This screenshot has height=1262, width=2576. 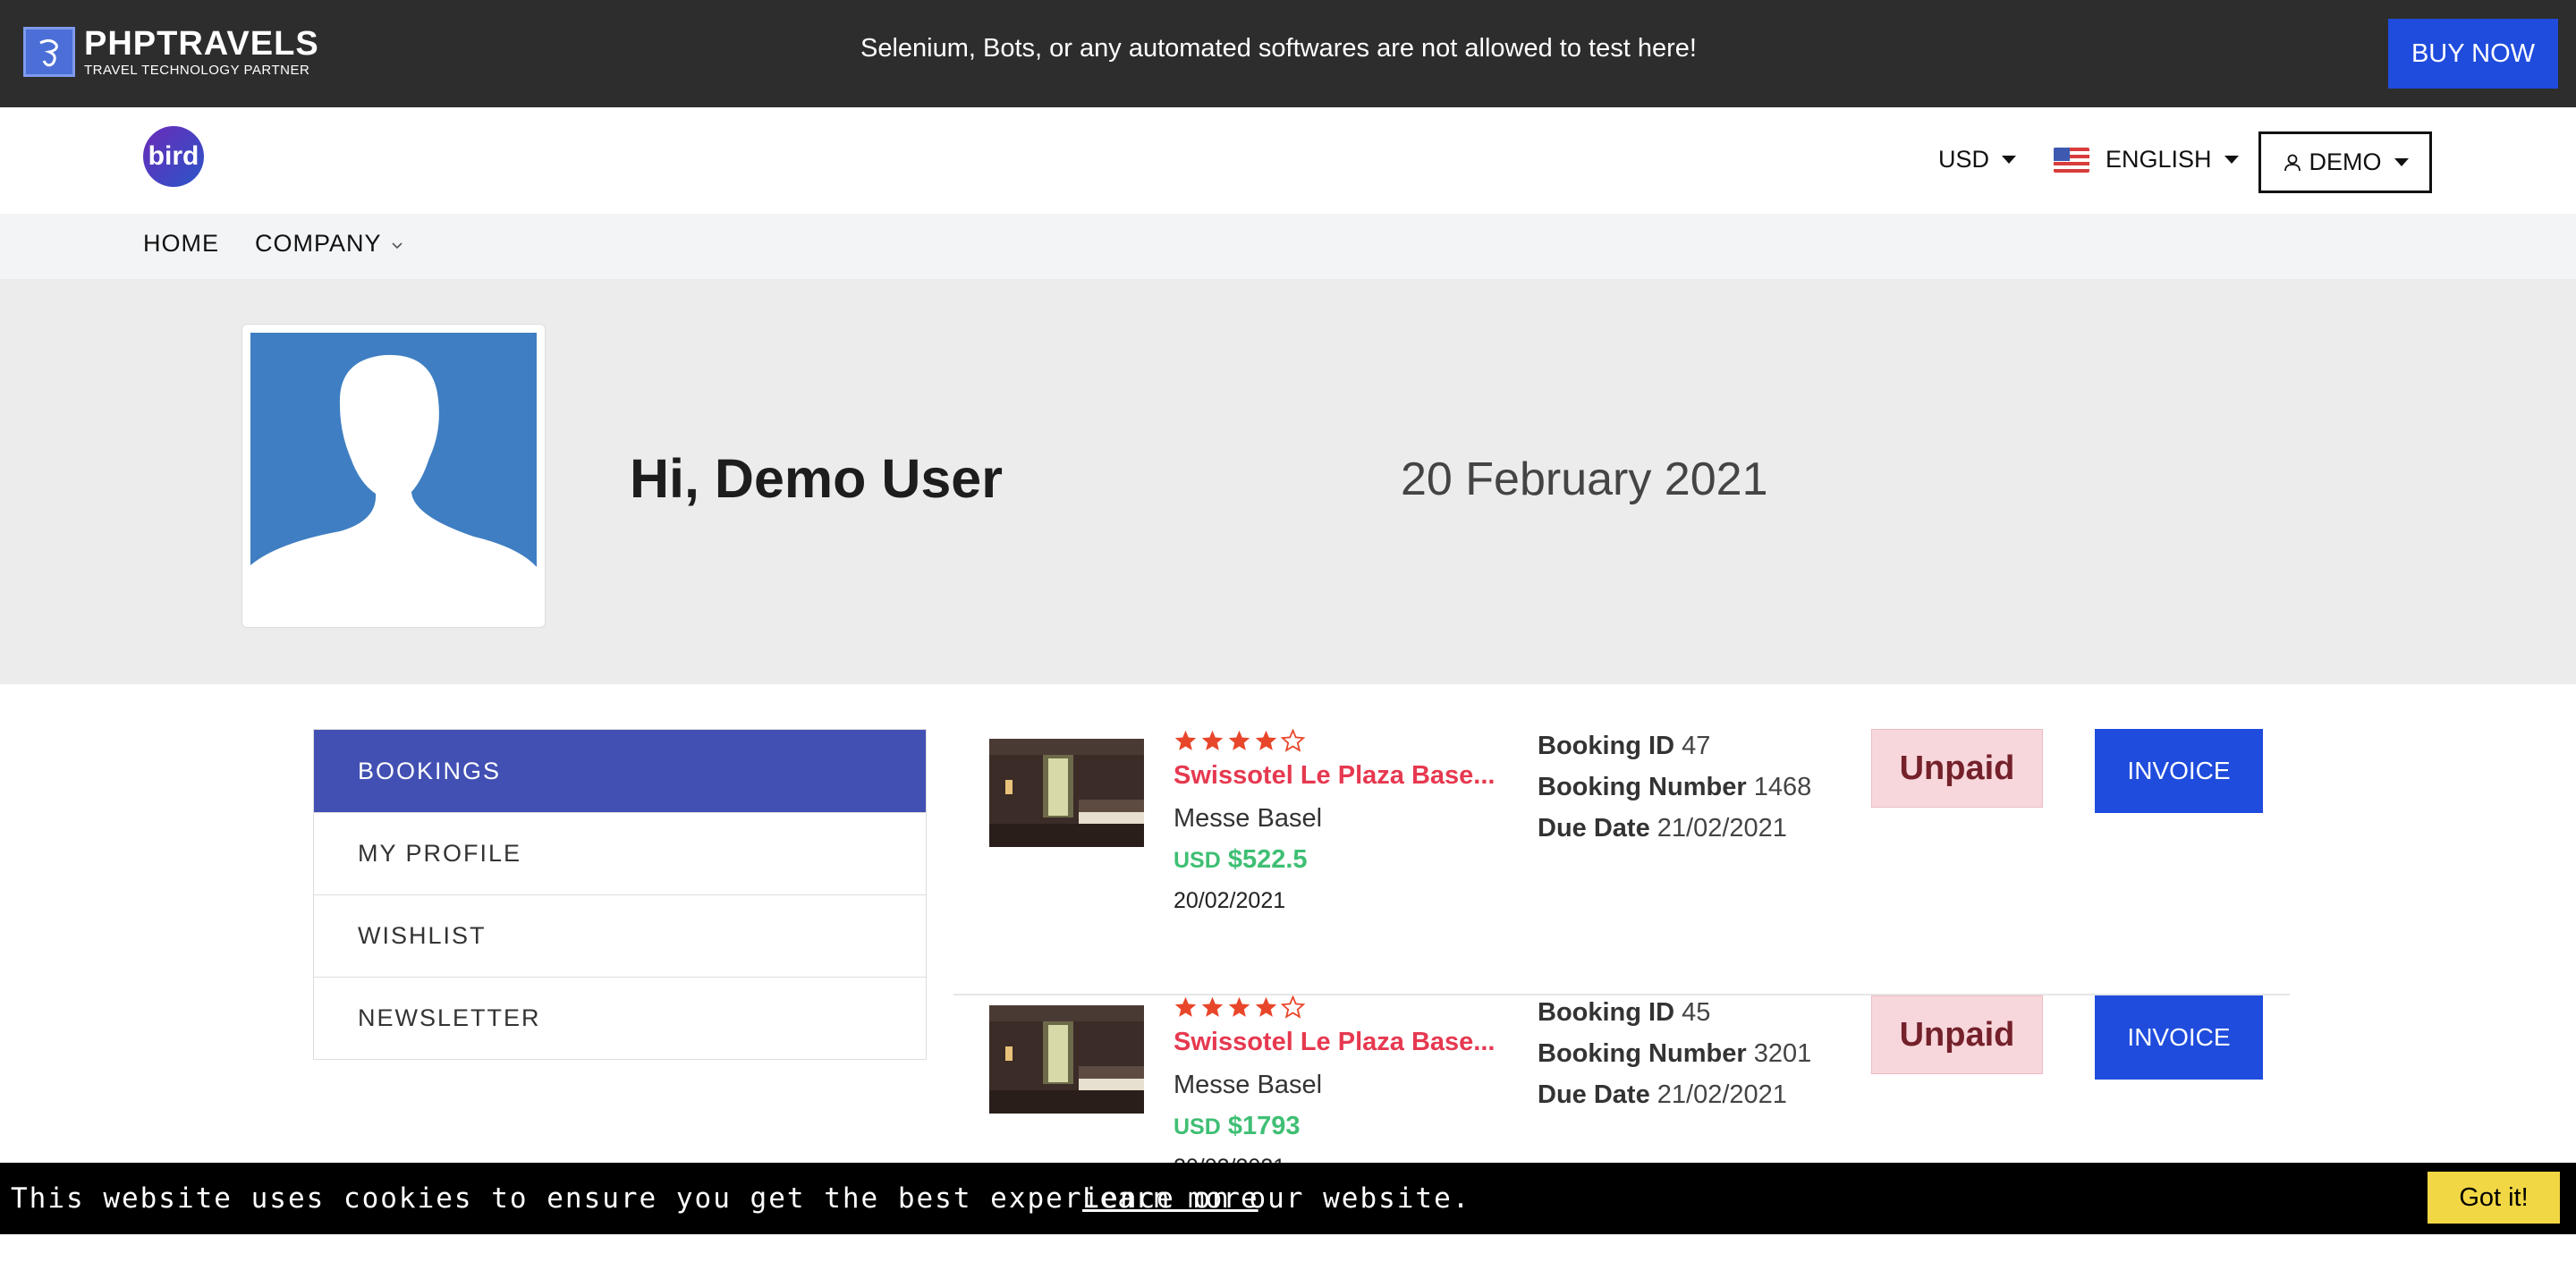 I want to click on current-date: 20 February 2021, so click(x=1584, y=479).